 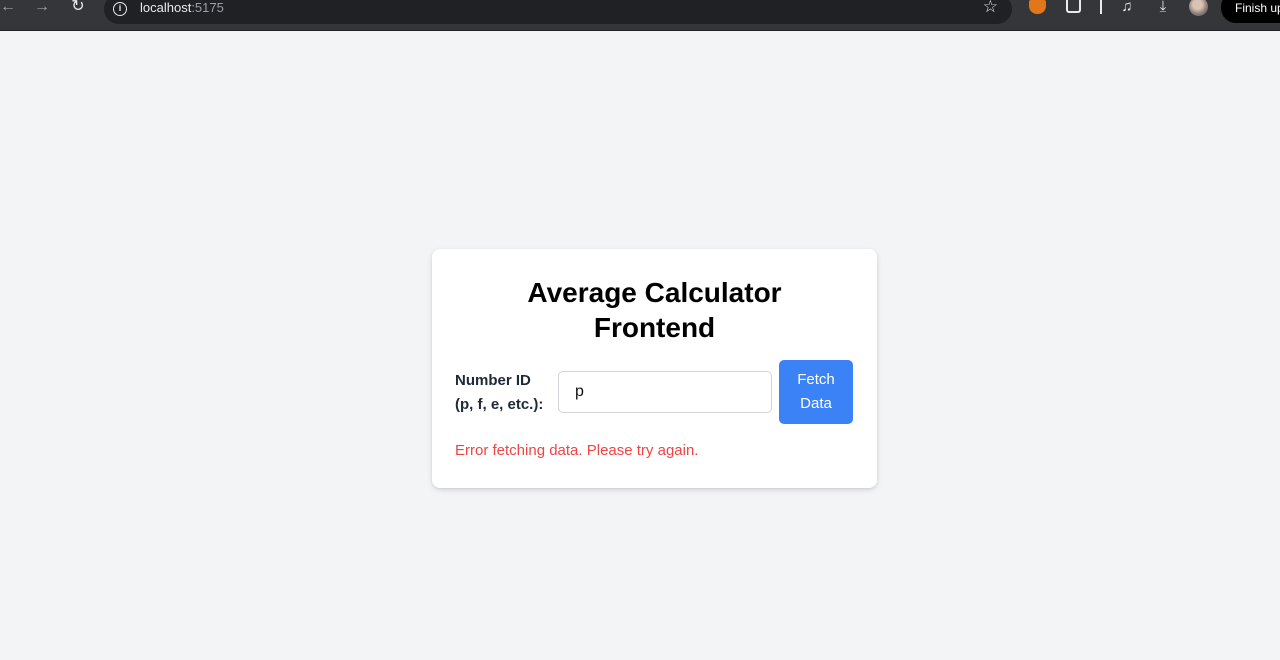 I want to click on finish-update-button: Finish update, so click(x=1250, y=11).